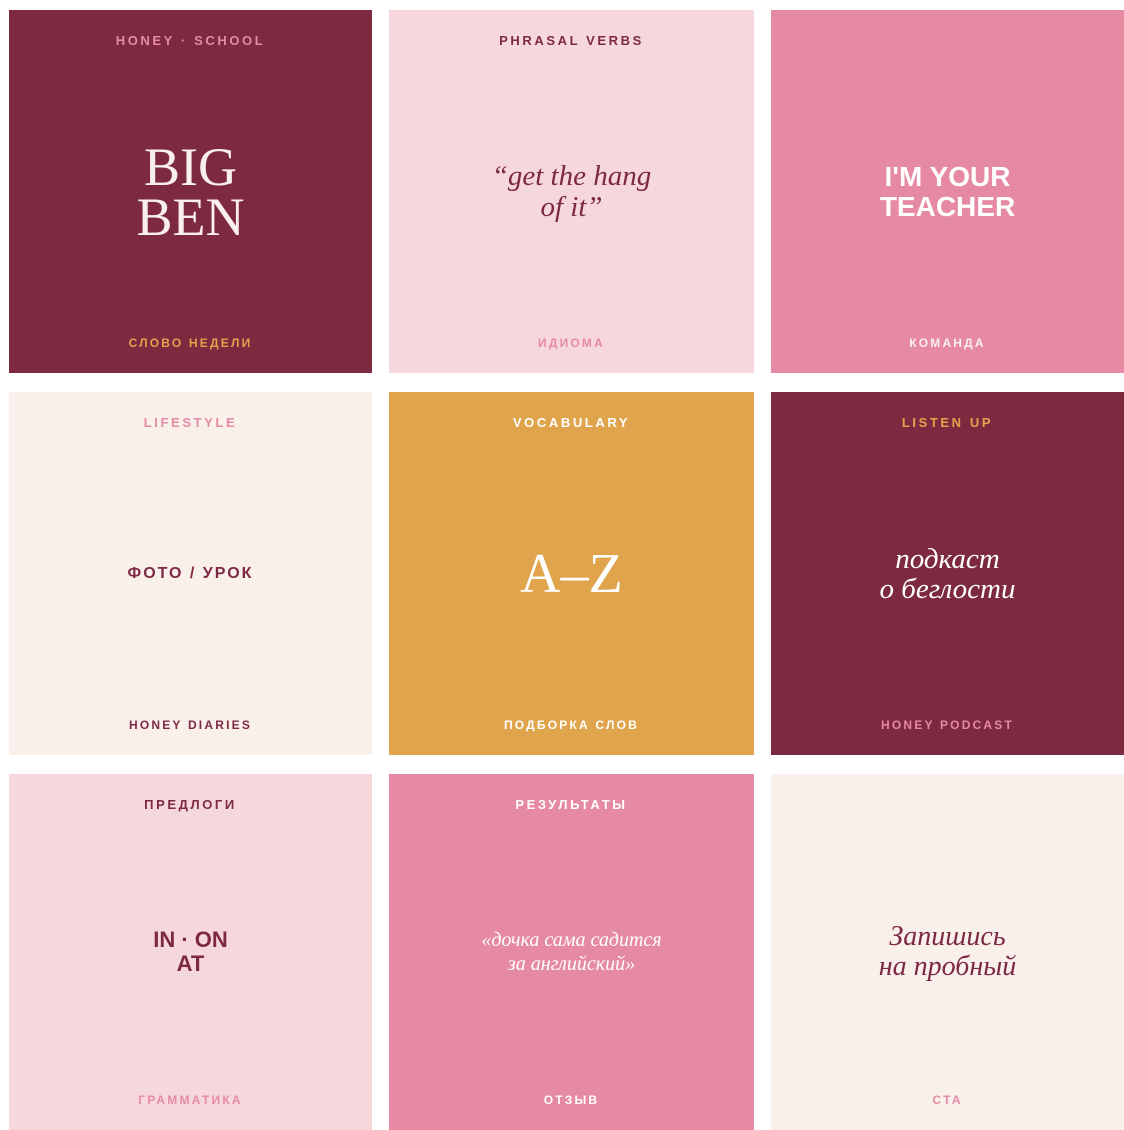  I want to click on tile-main-text: ФОТО / УРОК, so click(190, 573).